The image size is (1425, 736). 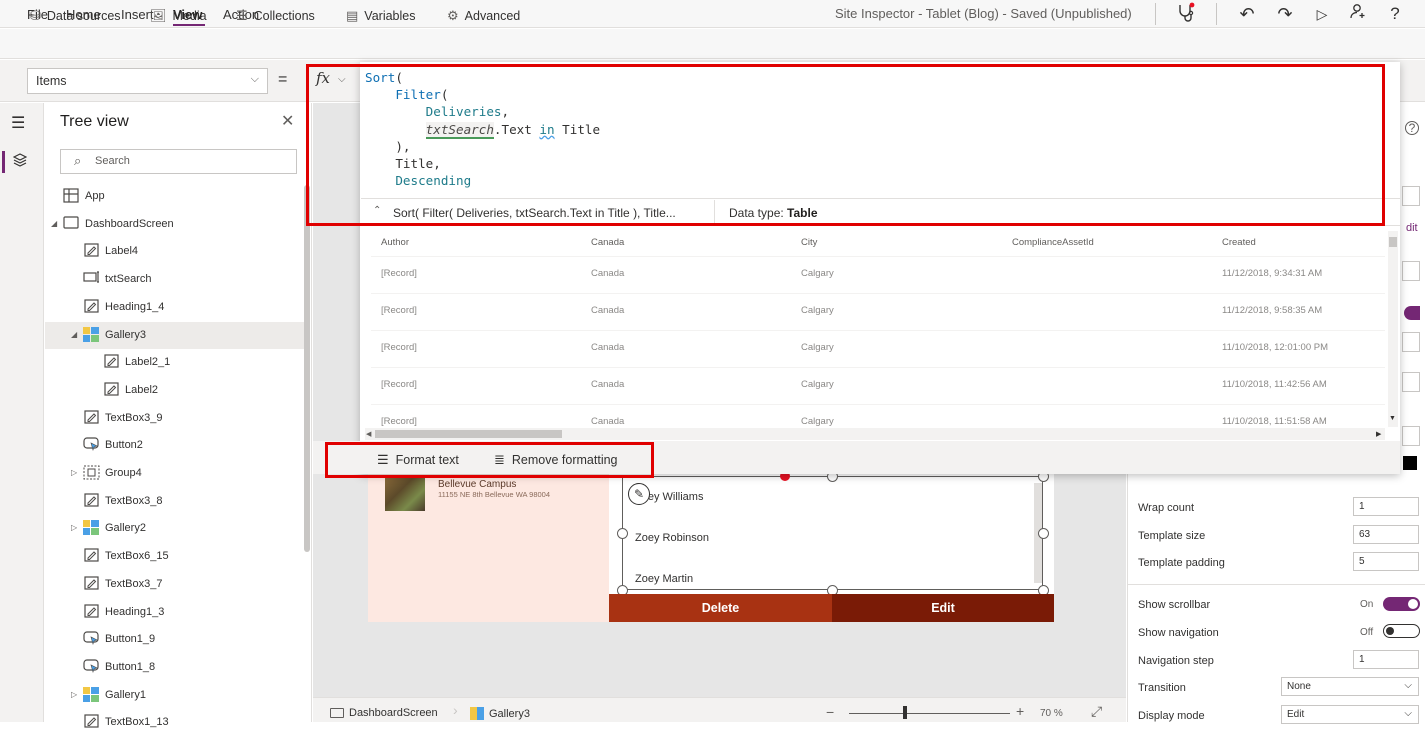 What do you see at coordinates (1247, 14) in the screenshot?
I see `undo-icon: ↶` at bounding box center [1247, 14].